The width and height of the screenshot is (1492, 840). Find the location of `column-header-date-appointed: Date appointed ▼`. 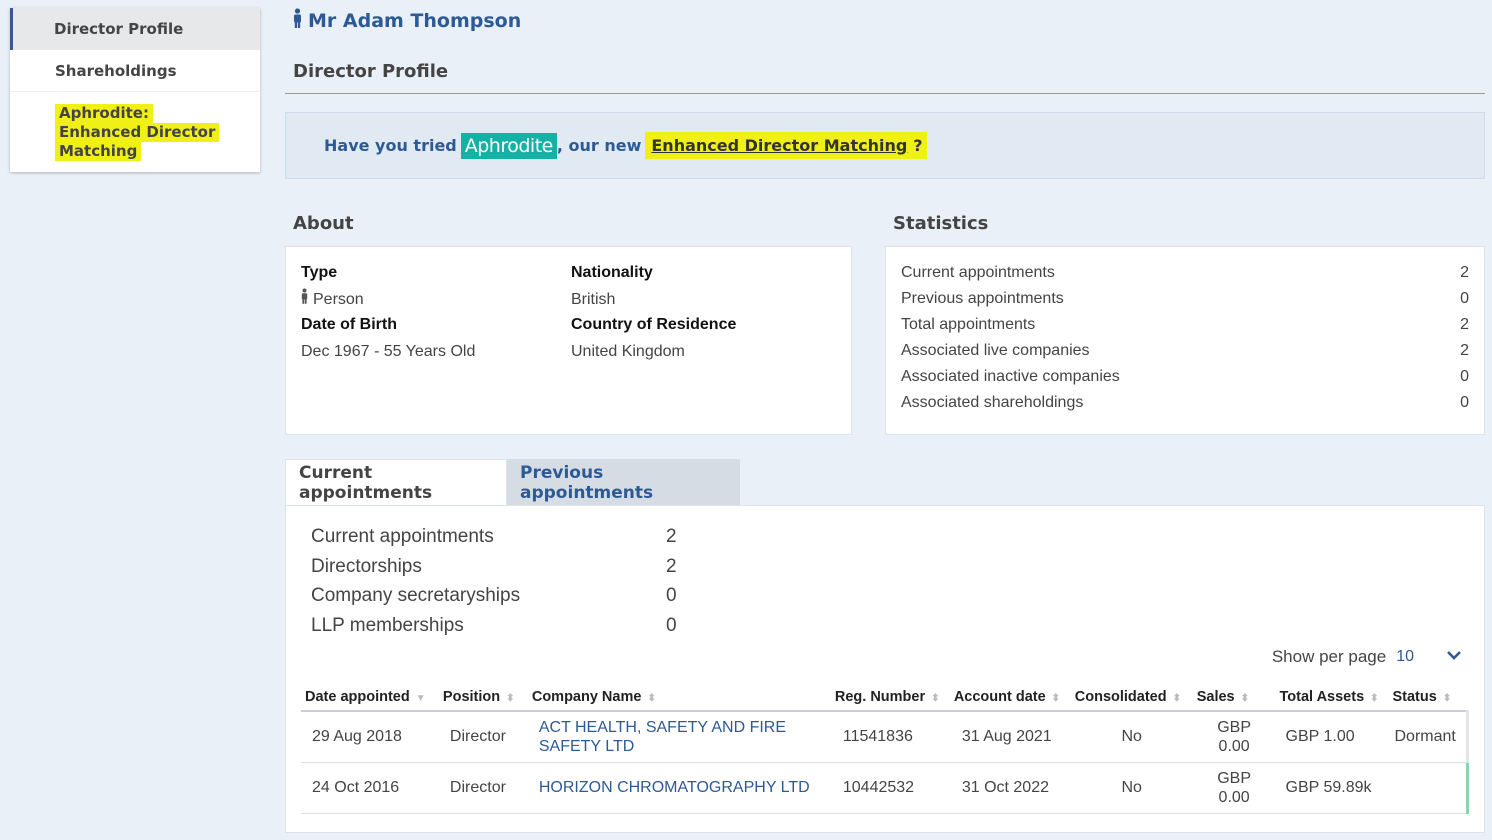

column-header-date-appointed: Date appointed ▼ is located at coordinates (370, 698).